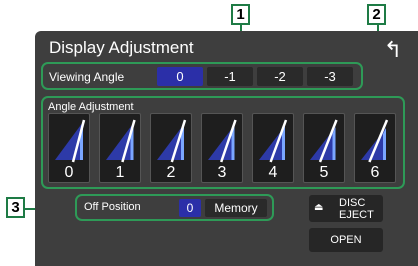 The image size is (418, 266). I want to click on angle-adjustment-label-0: 0, so click(69, 172).